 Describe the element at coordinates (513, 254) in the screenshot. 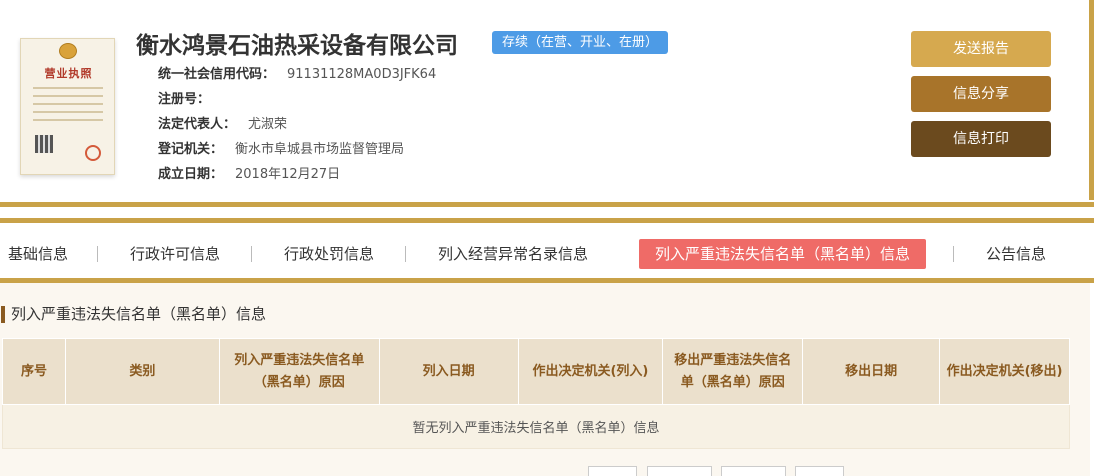

I see `tab-abnormal-operation: 列入经营异常名录信息` at that location.